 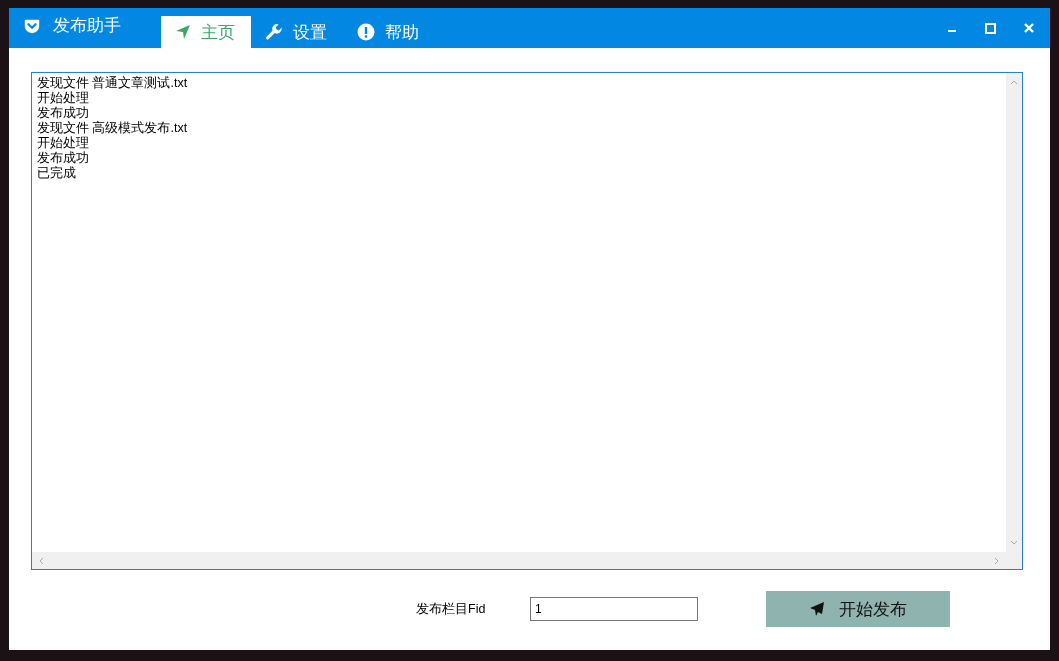 I want to click on window-title: 发布助手, so click(x=87, y=26).